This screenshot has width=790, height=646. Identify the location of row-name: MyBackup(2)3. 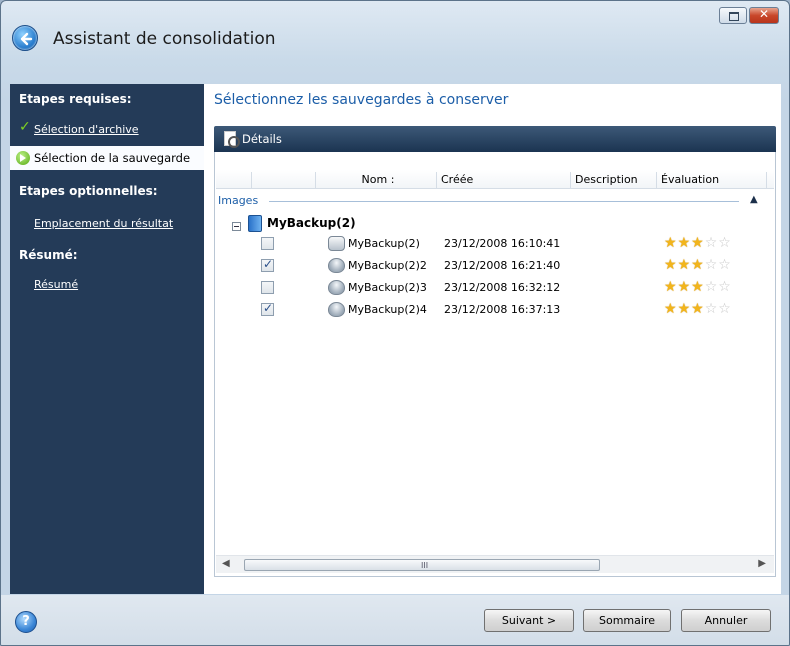
(387, 287).